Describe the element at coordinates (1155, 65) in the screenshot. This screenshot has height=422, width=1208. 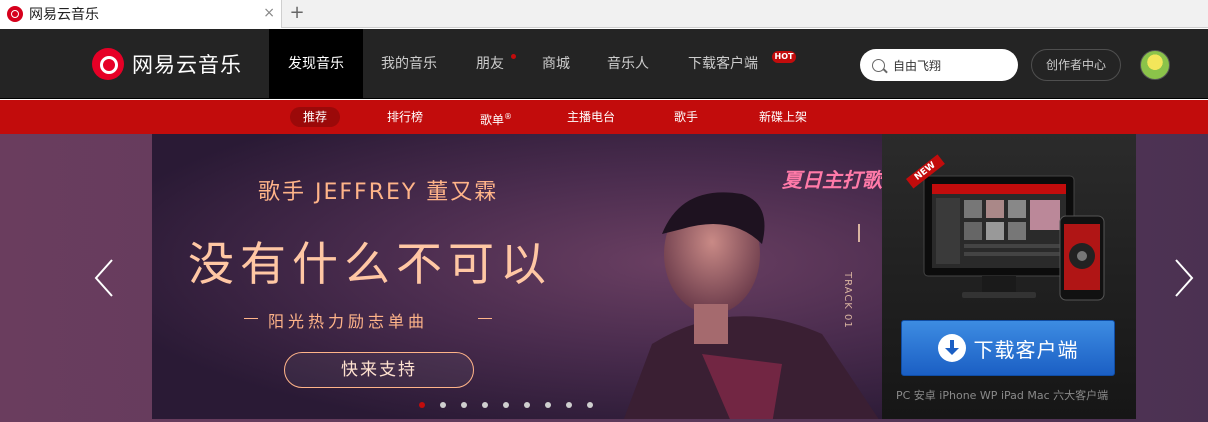
I see `user-avatar` at that location.